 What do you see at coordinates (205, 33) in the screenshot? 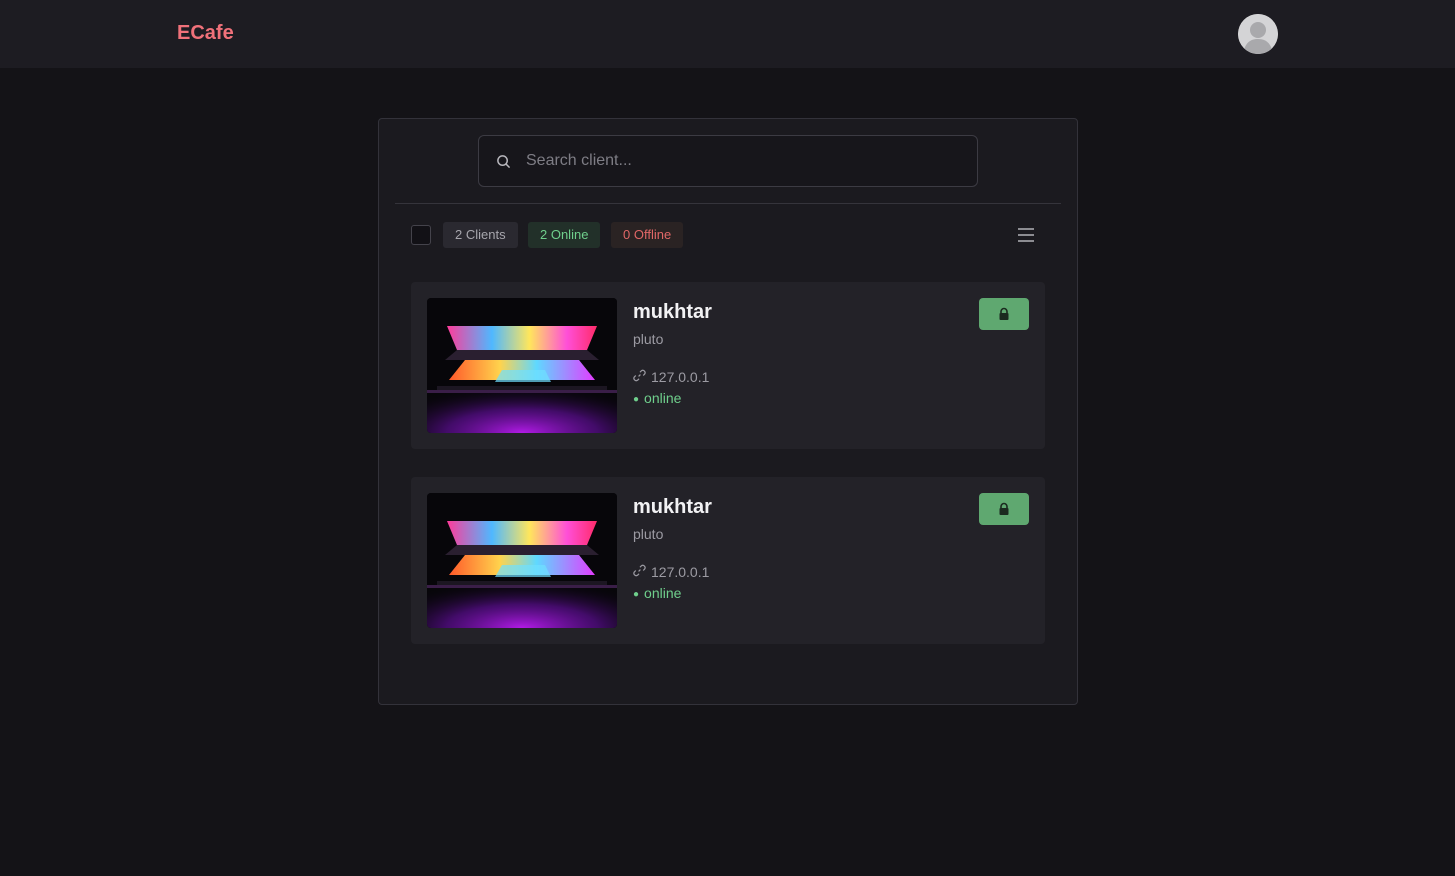
I see `brand-logo: ECafe` at bounding box center [205, 33].